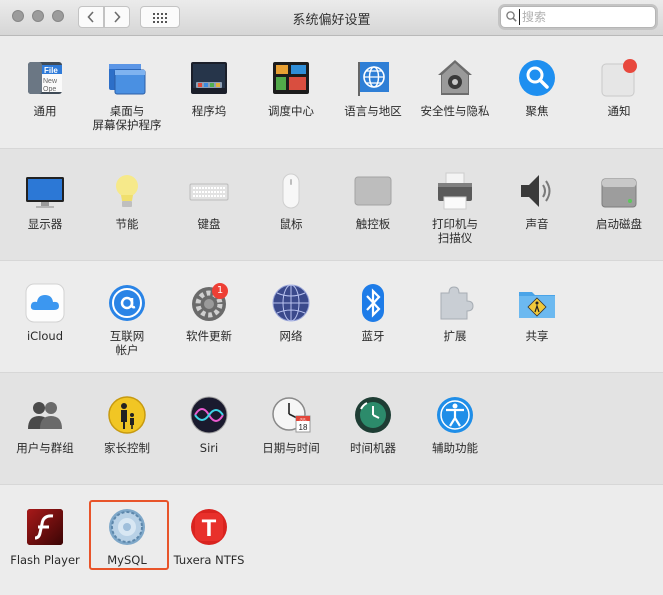 This screenshot has height=595, width=663. Describe the element at coordinates (291, 448) in the screenshot. I see `pane-label: 日期与时间` at that location.